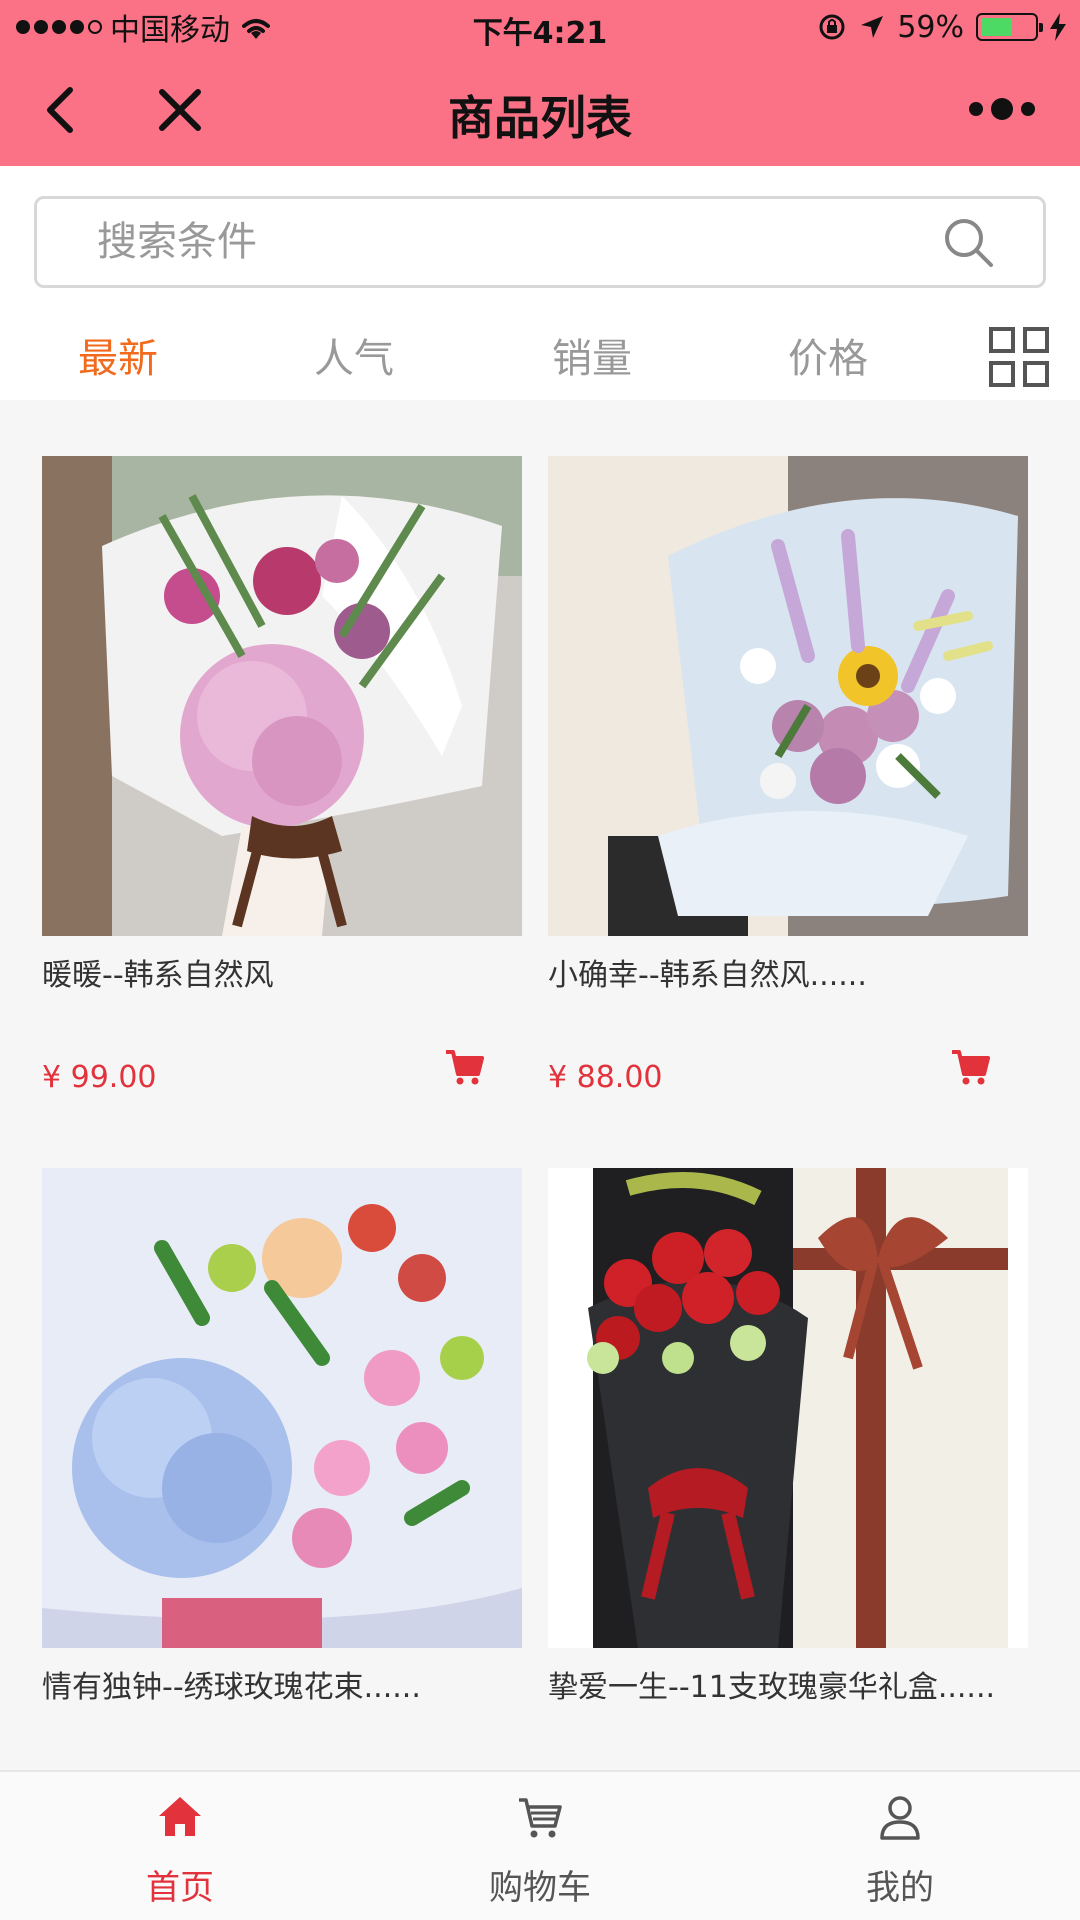 The image size is (1080, 1920). I want to click on tab-profile-label: 我的, so click(900, 1888).